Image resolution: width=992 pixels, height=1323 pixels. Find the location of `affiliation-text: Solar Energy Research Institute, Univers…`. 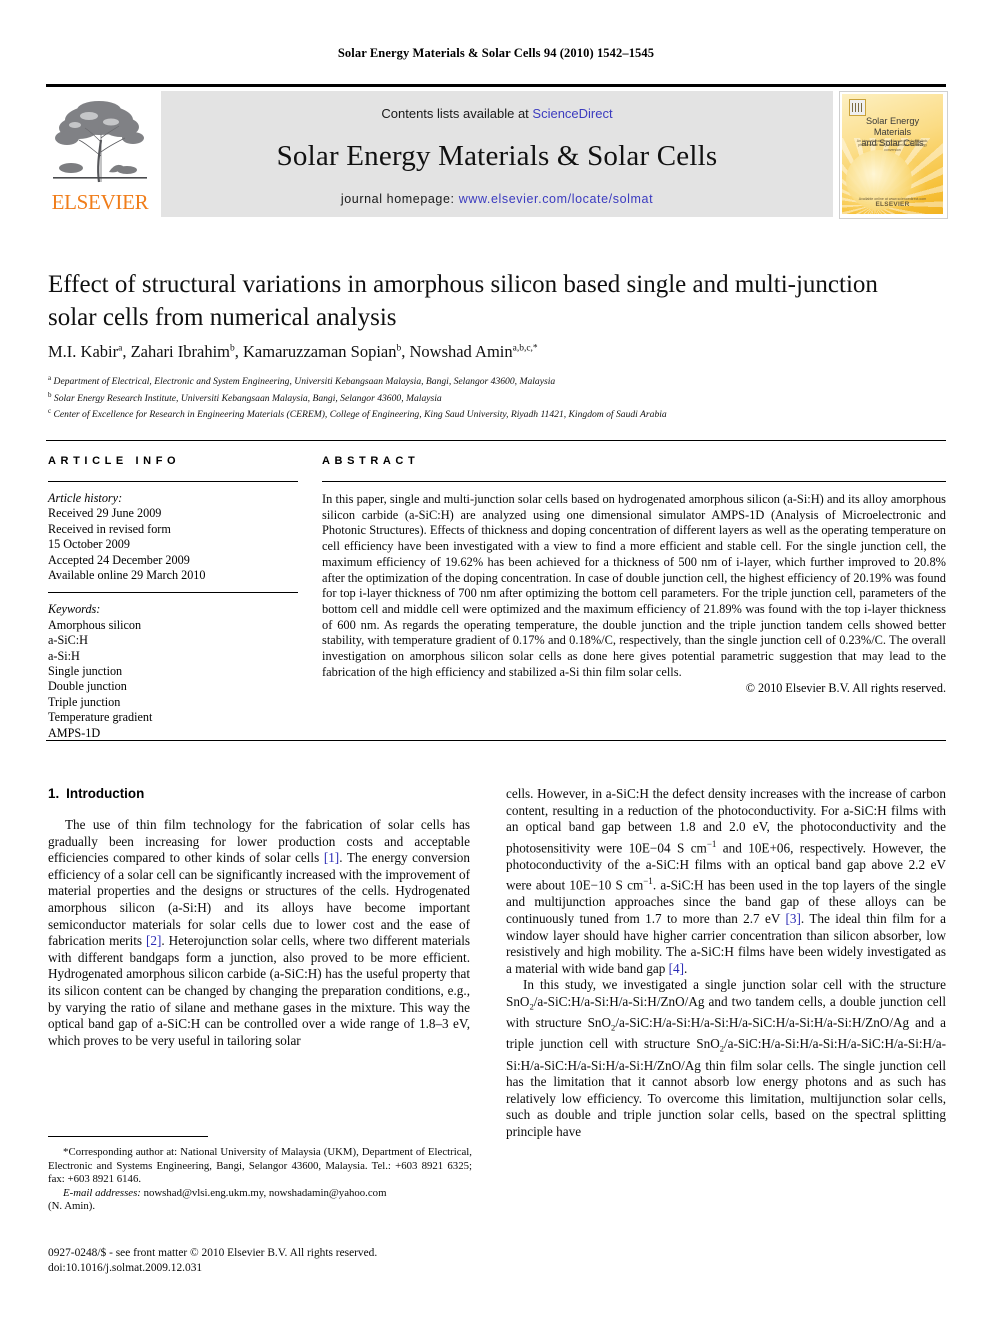

affiliation-text: Solar Energy Research Institute, Univers… is located at coordinates (247, 398).